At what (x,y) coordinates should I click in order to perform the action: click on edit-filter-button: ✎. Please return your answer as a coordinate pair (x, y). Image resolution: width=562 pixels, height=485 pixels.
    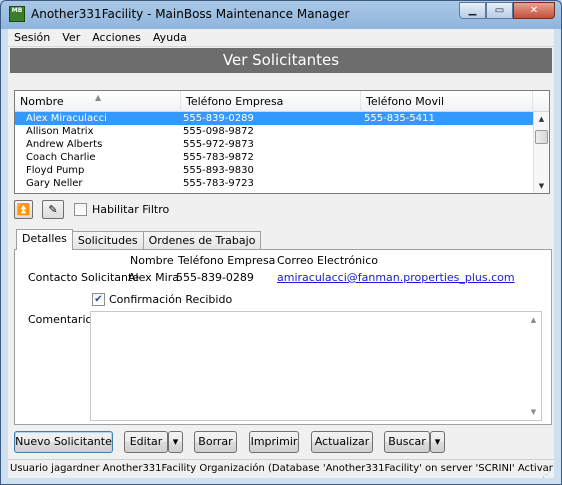
    Looking at the image, I should click on (53, 209).